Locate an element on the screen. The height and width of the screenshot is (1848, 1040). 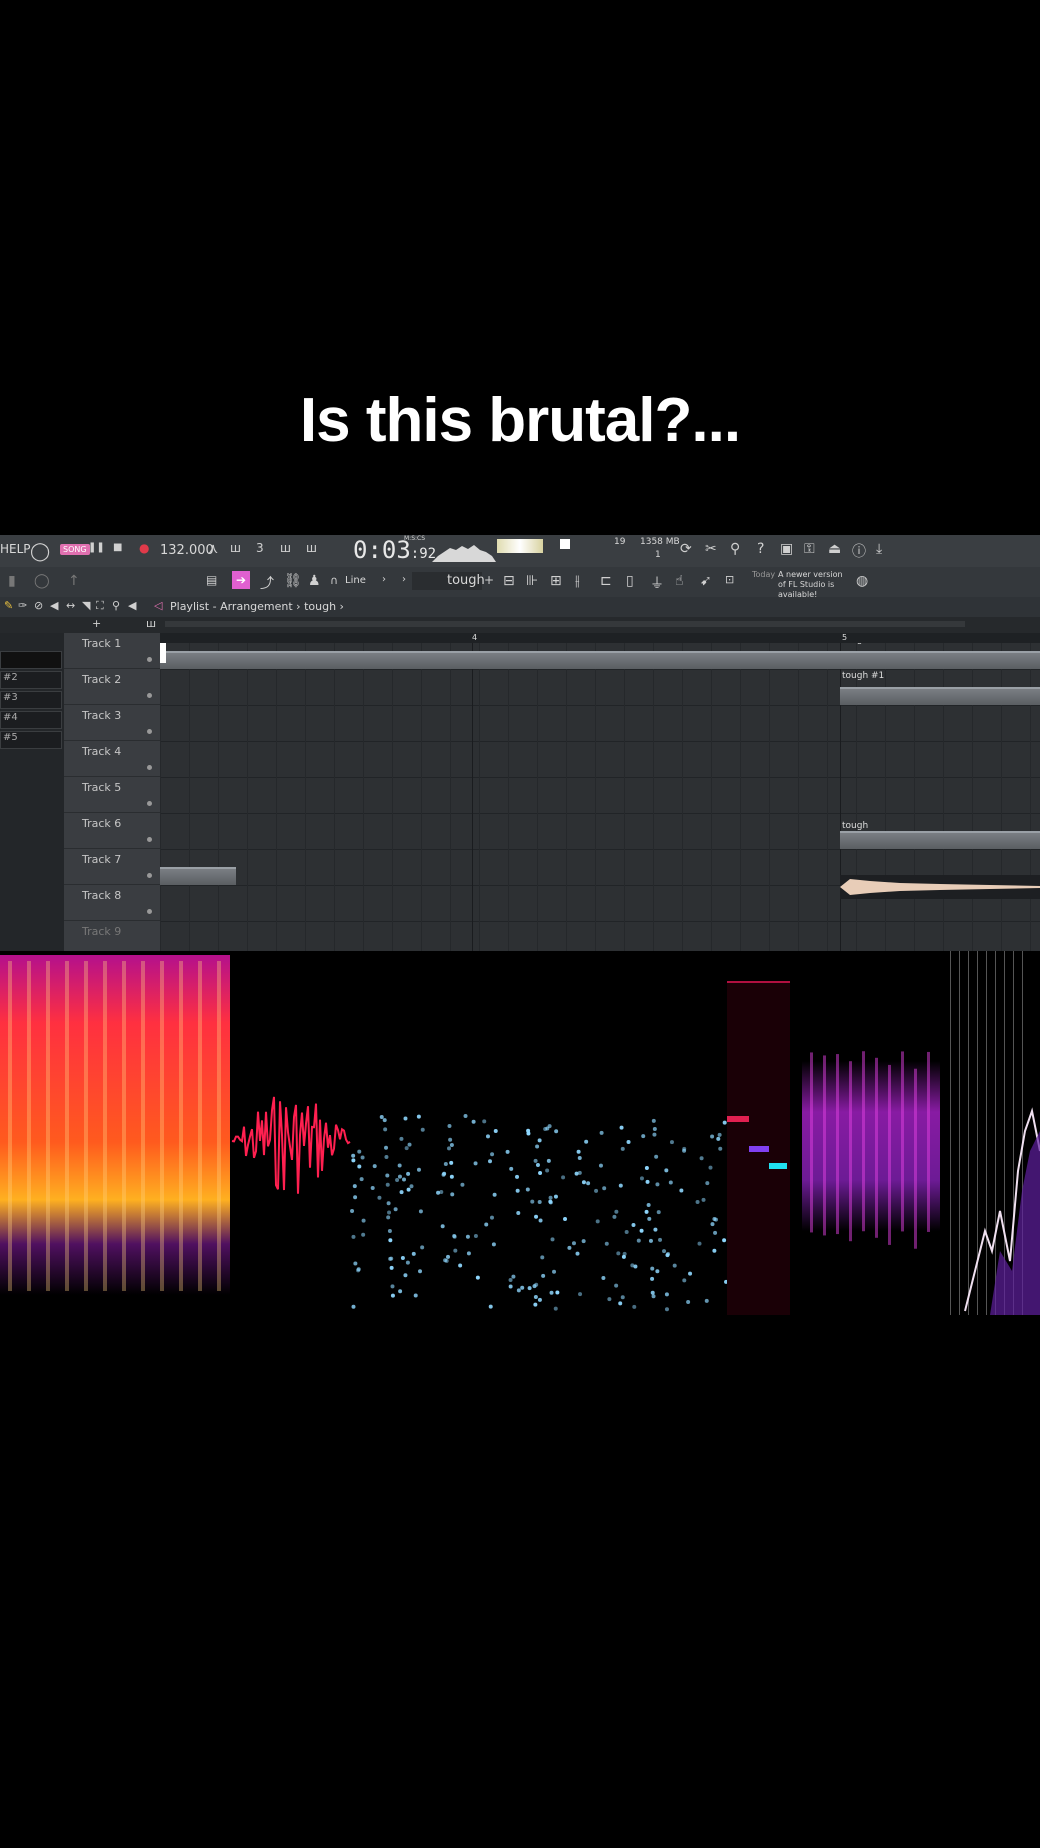
track-header: Track 7 is located at coordinates (112, 867).